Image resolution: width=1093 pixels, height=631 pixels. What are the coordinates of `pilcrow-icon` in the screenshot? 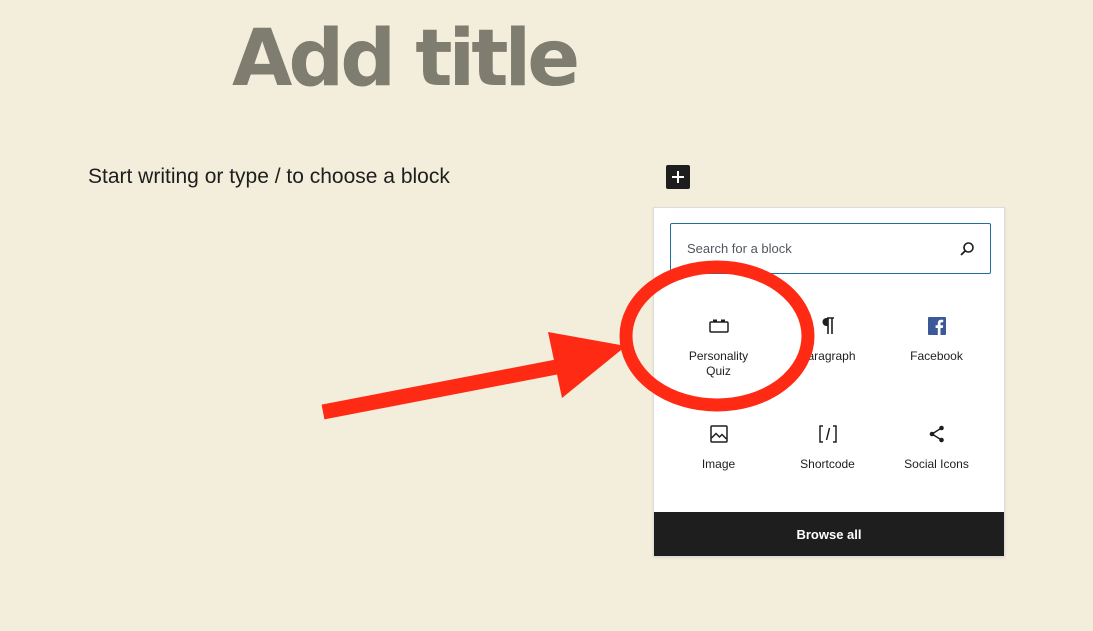 It's located at (828, 326).